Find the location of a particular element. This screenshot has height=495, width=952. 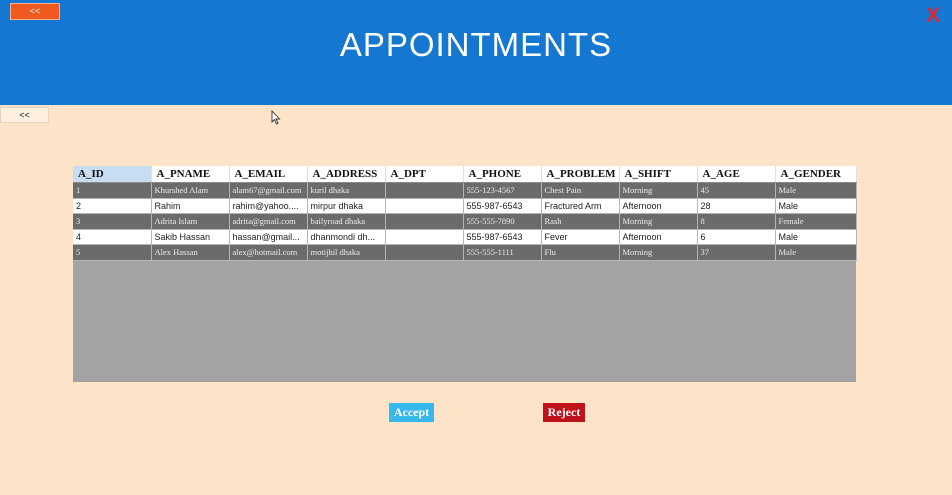

table-cell: 5 is located at coordinates (112, 252).